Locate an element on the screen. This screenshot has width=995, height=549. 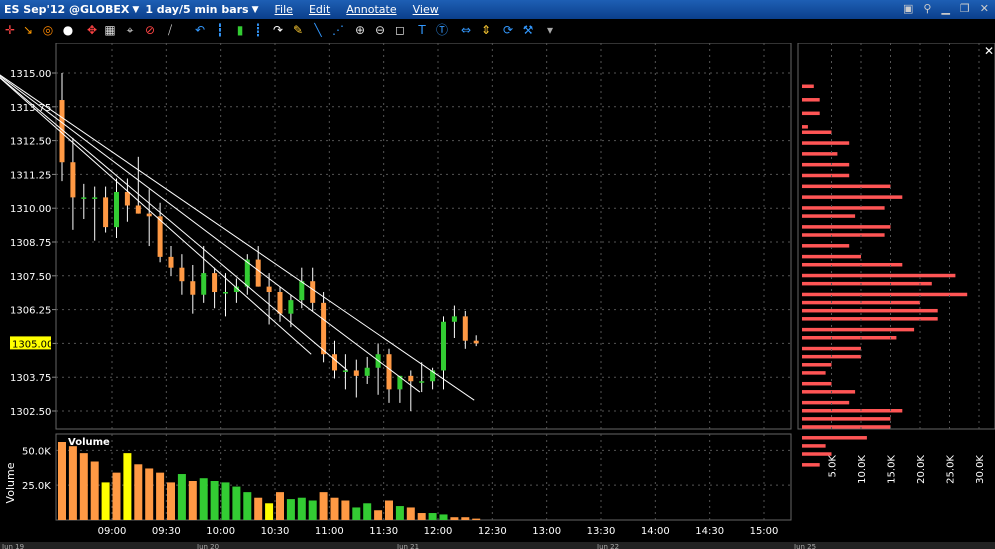
timeframe-label: 1 day/5 min bars is located at coordinates (196, 9).